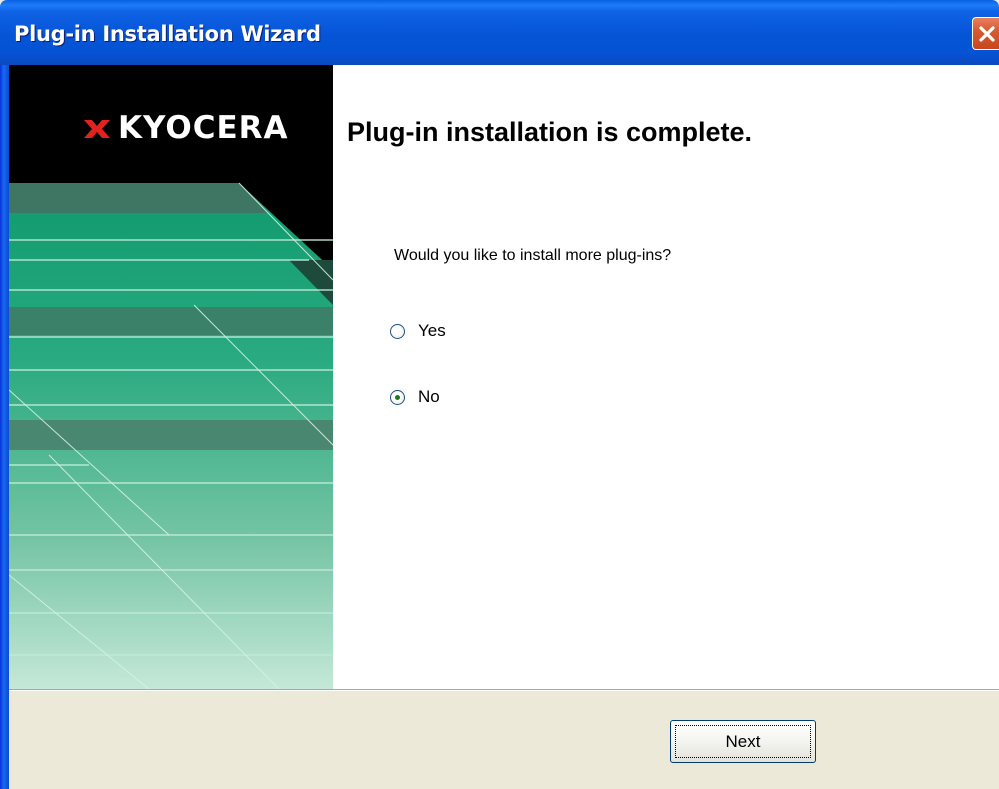  What do you see at coordinates (415, 397) in the screenshot?
I see `option-no: No` at bounding box center [415, 397].